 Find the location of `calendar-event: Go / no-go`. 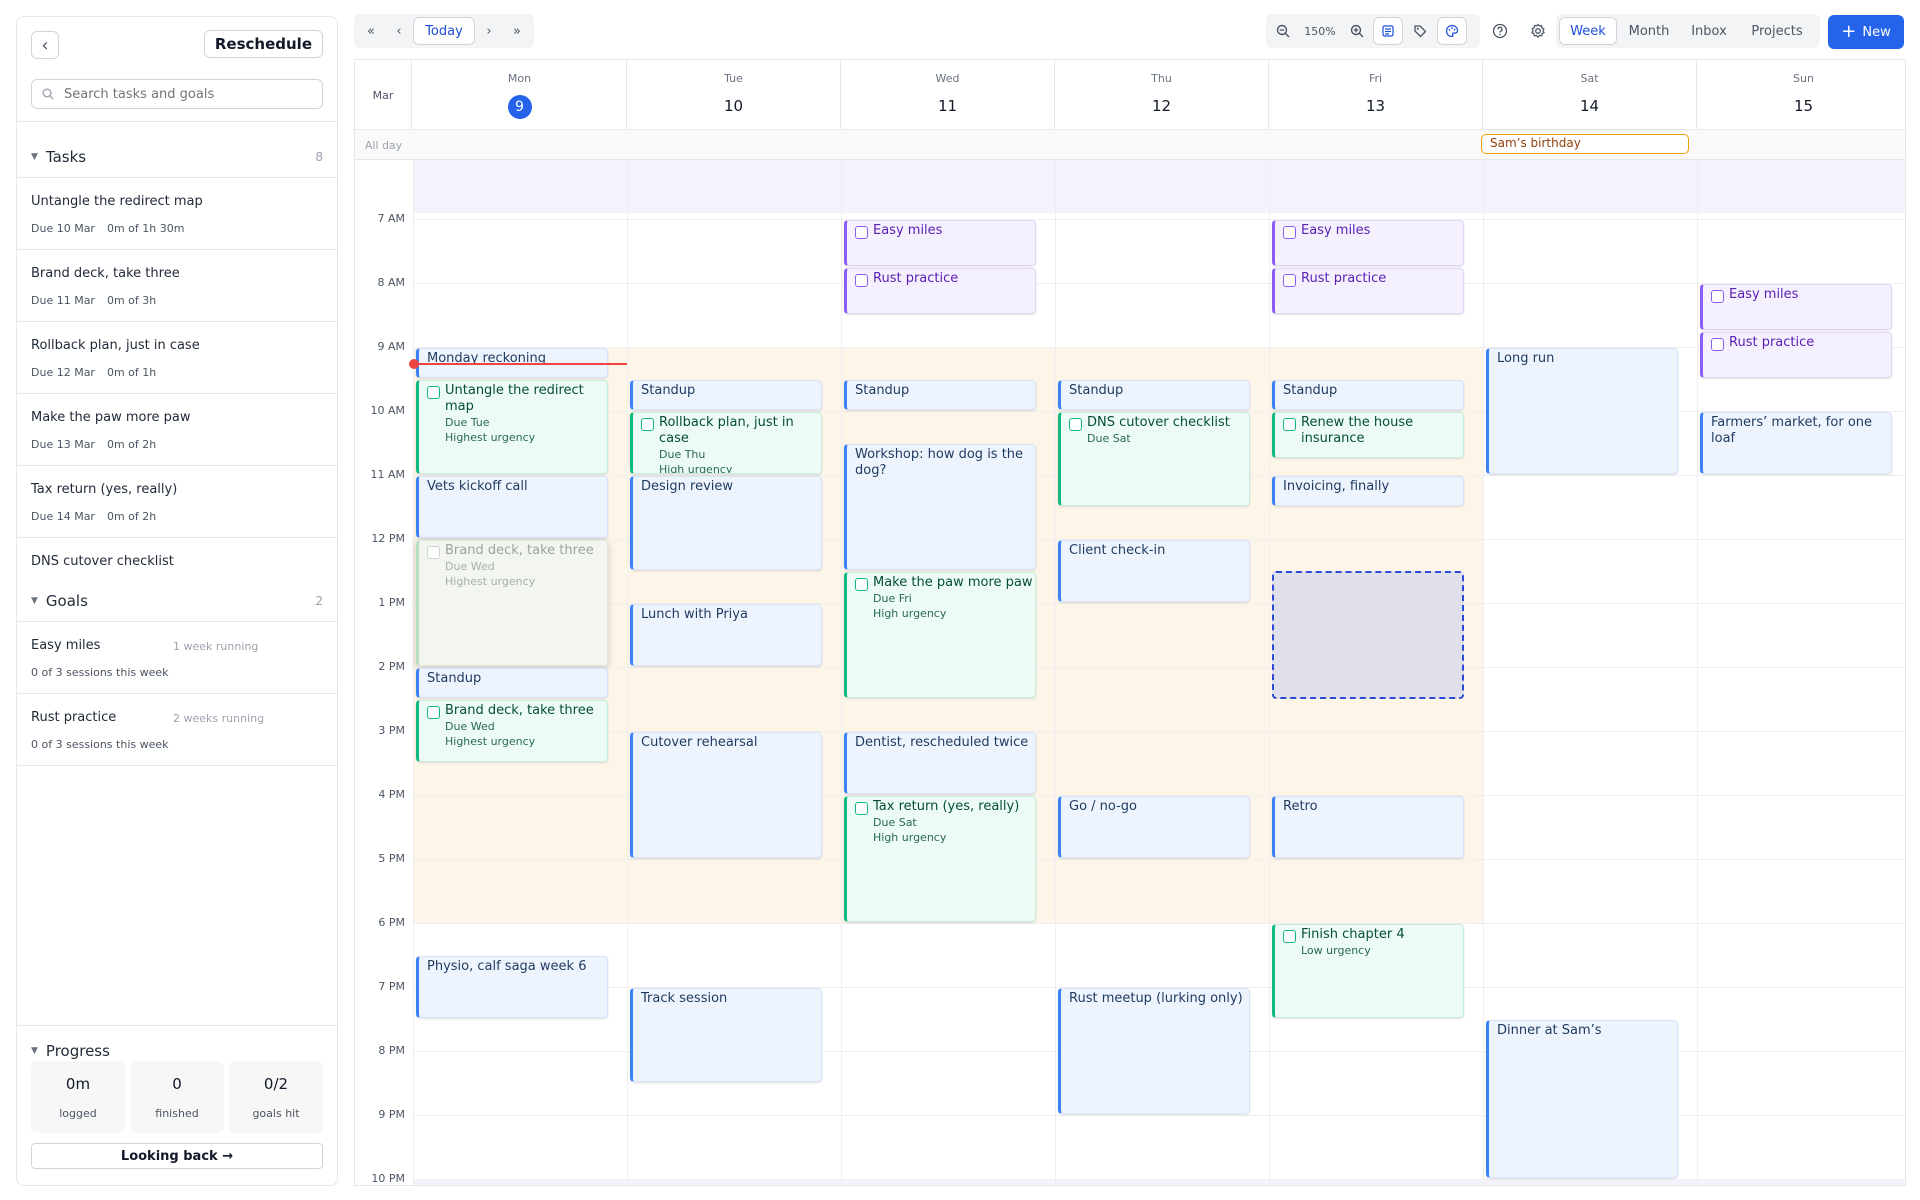

calendar-event: Go / no-go is located at coordinates (1154, 827).